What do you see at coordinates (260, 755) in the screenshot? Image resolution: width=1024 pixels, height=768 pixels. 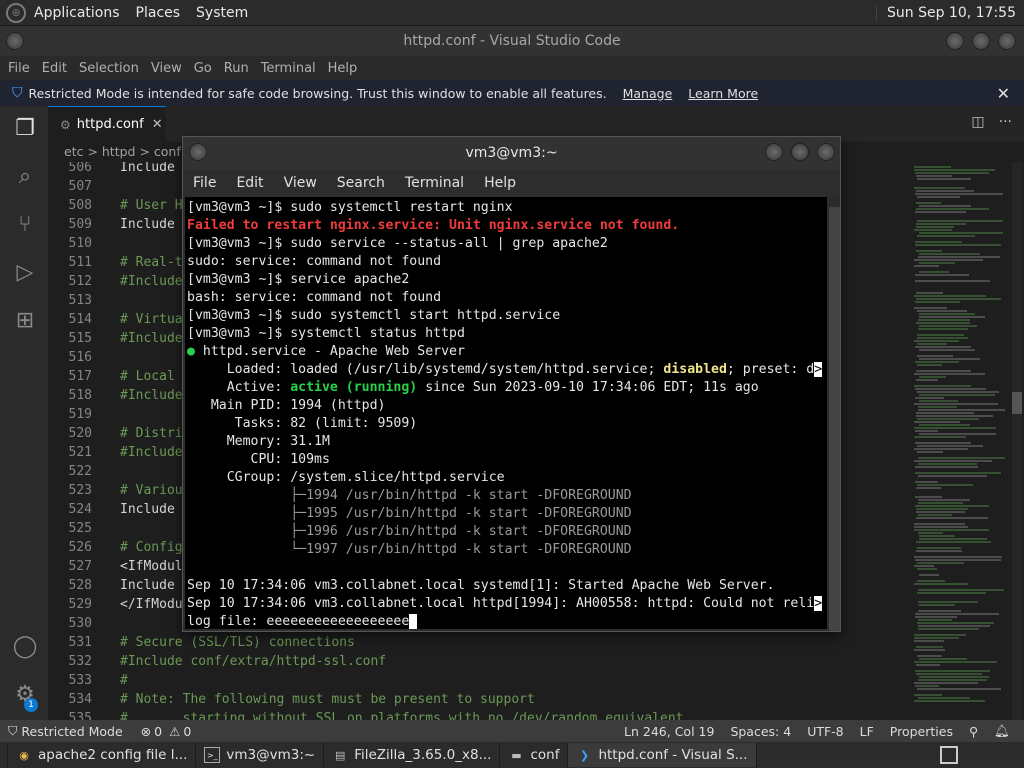 I see `taskbar-item-terminal: >_ vm3@vm3:~` at bounding box center [260, 755].